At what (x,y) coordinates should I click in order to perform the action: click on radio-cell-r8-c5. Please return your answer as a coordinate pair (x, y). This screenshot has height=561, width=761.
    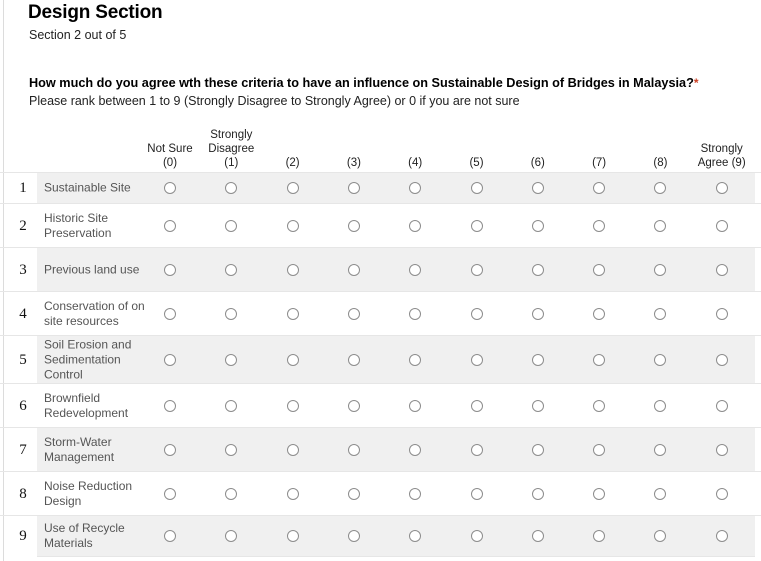
    Looking at the image, I should click on (477, 494).